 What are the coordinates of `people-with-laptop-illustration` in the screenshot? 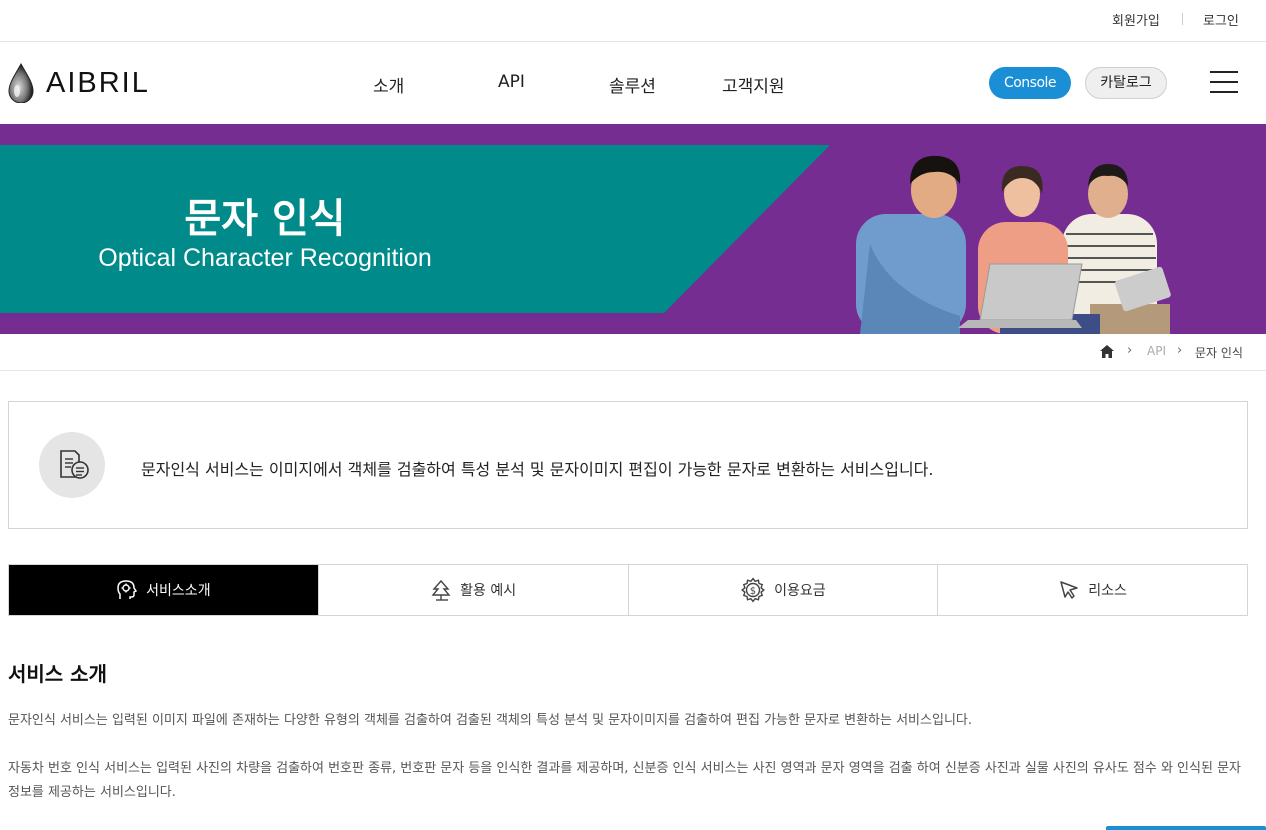 It's located at (1013, 244).